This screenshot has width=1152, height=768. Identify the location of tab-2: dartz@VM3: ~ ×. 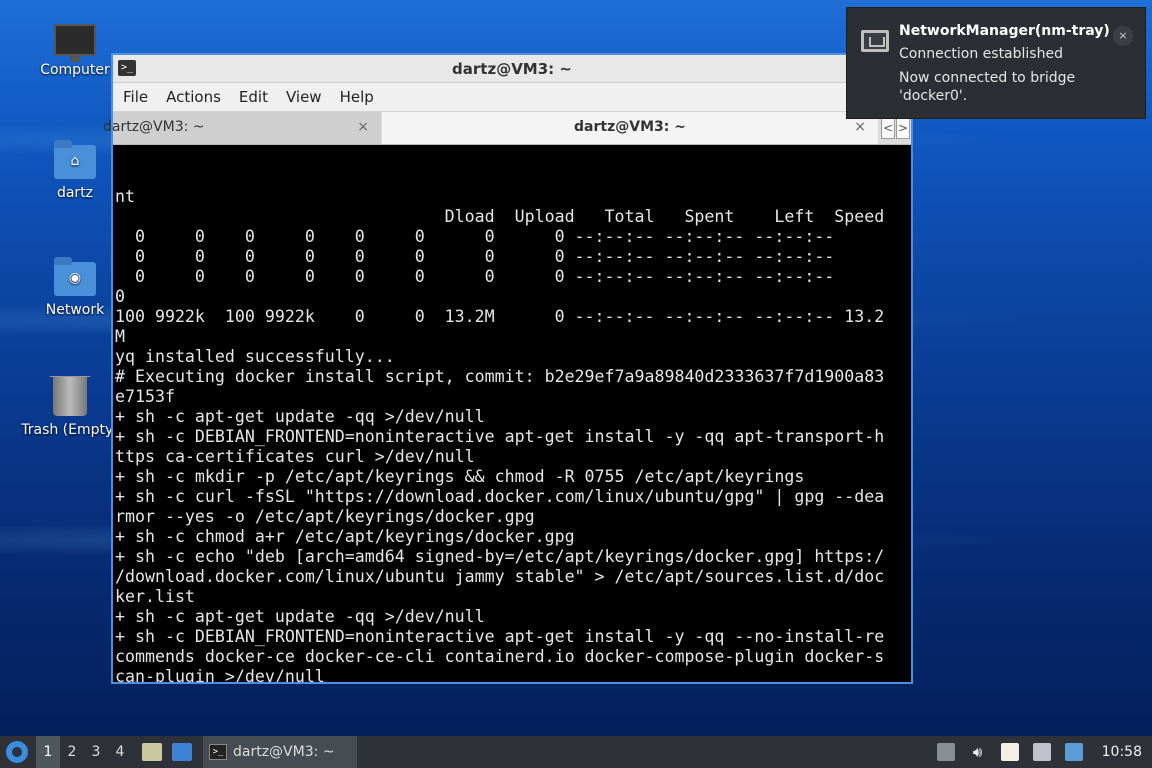
(630, 128).